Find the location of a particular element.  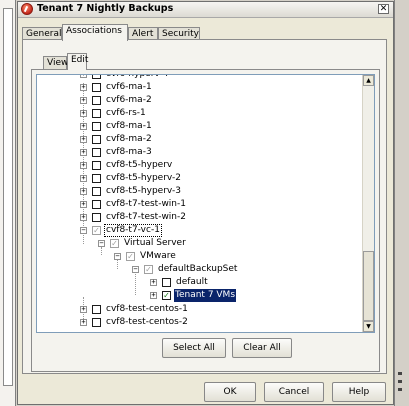

tree-scrollbar: ▲ ▼ is located at coordinates (368, 203).